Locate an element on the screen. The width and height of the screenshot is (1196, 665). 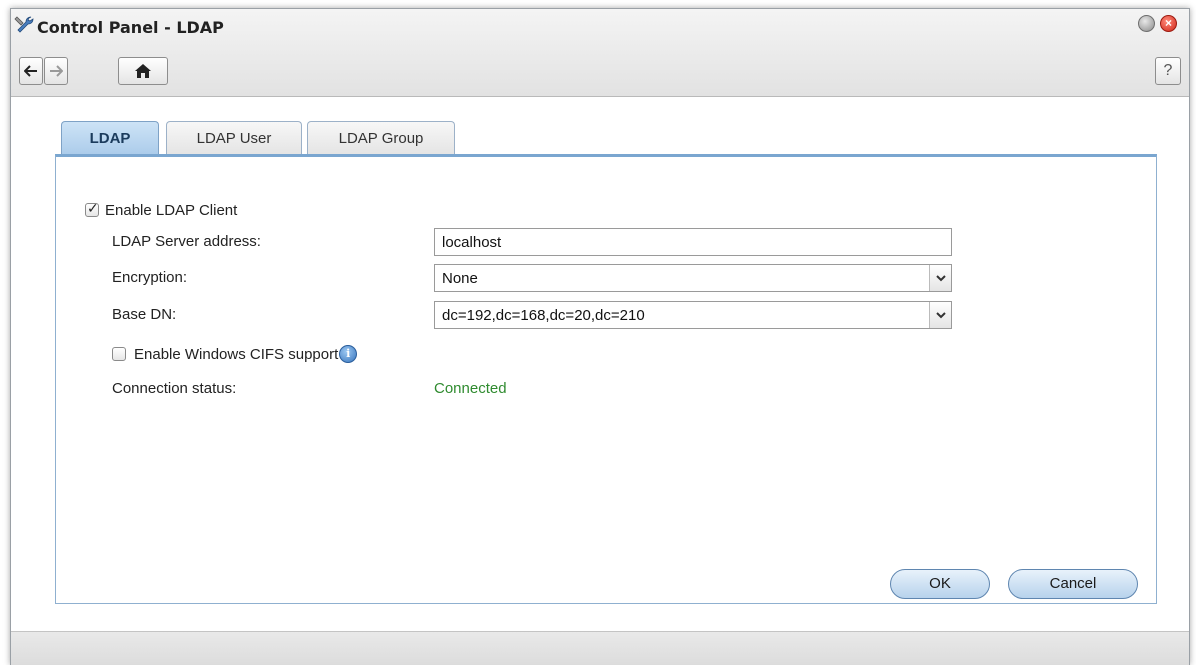
server-address-label: LDAP Server address: is located at coordinates (186, 241).